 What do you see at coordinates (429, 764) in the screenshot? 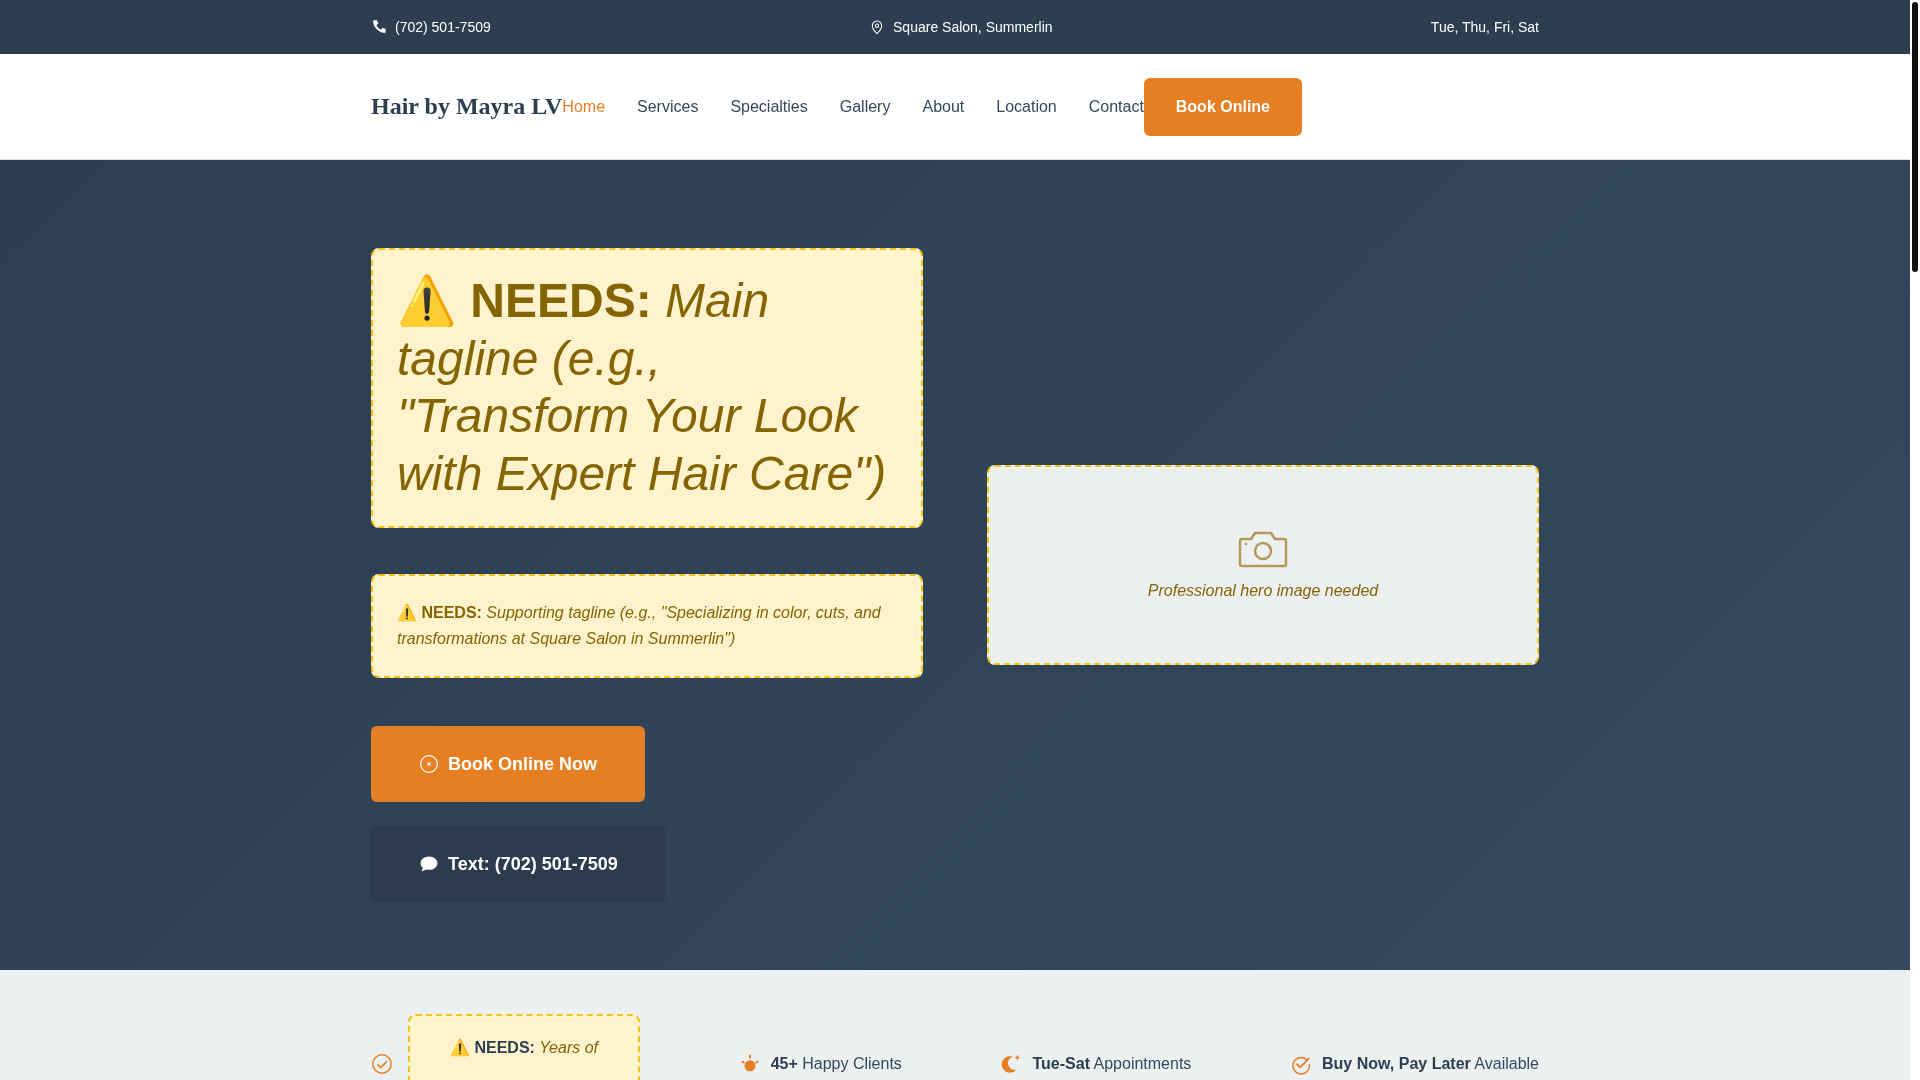
I see `circle-x-icon` at bounding box center [429, 764].